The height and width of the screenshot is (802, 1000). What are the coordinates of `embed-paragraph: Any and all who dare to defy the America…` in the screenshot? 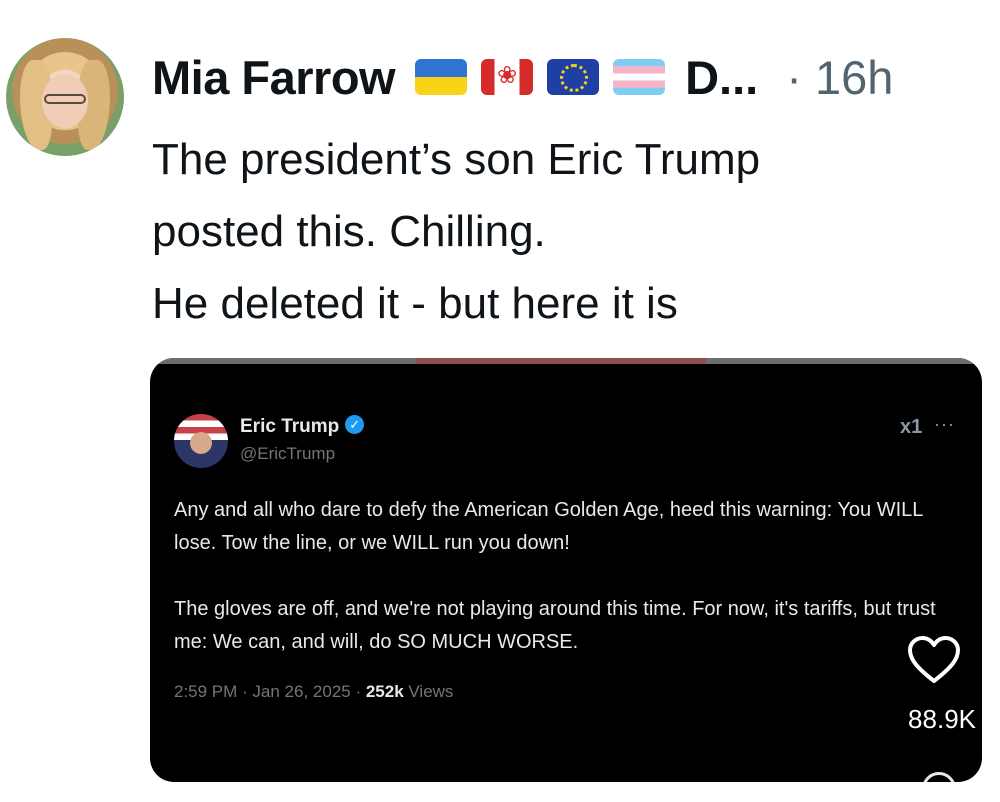 It's located at (548, 526).